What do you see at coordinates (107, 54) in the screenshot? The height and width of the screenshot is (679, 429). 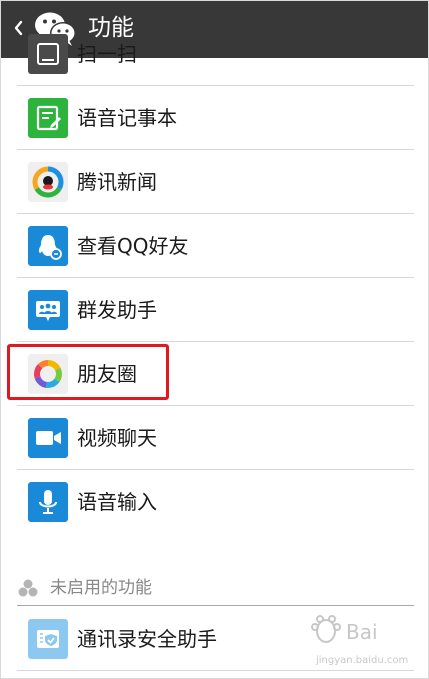 I see `list-item-label: 扫一扫` at bounding box center [107, 54].